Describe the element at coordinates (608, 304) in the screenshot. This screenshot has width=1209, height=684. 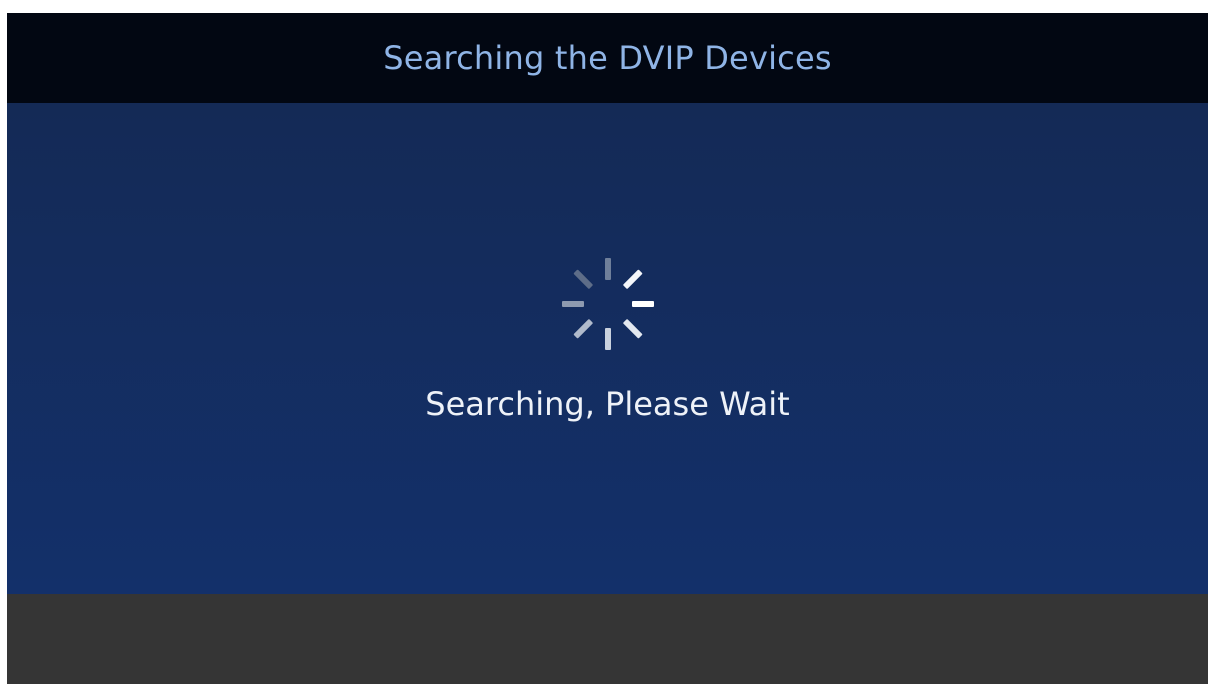
I see `loading-spinner-icon` at that location.